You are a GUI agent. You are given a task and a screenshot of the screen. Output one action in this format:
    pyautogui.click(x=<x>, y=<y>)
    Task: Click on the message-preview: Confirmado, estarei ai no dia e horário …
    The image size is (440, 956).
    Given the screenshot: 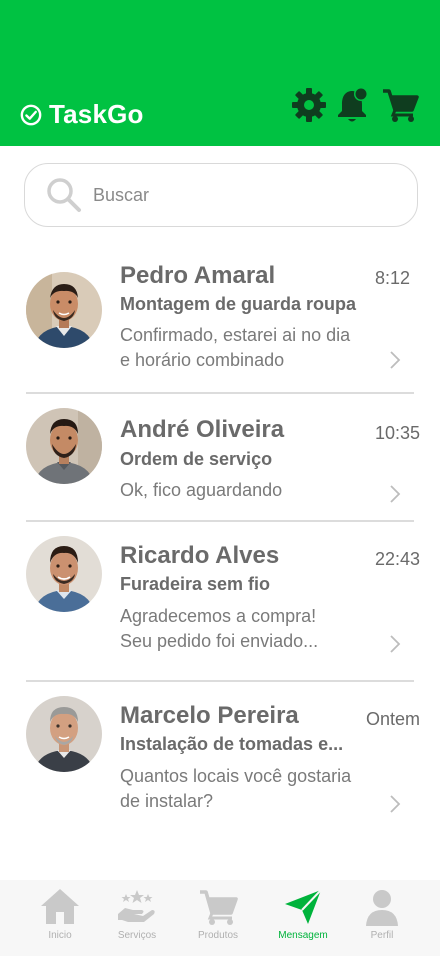 What is the action you would take?
    pyautogui.click(x=250, y=348)
    